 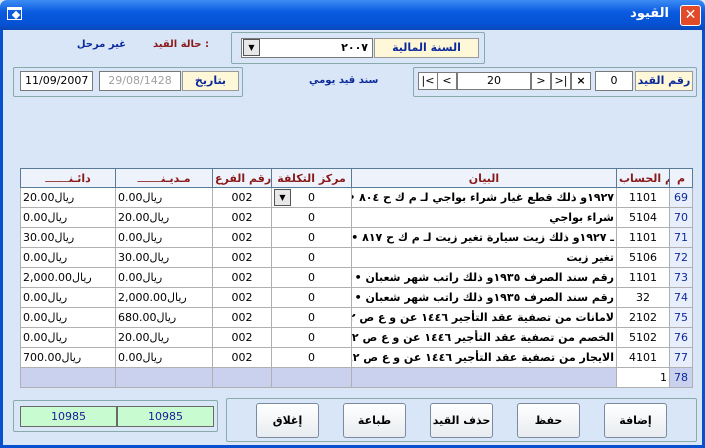 I want to click on fiscal-year-label: السنة المالية, so click(x=426, y=48).